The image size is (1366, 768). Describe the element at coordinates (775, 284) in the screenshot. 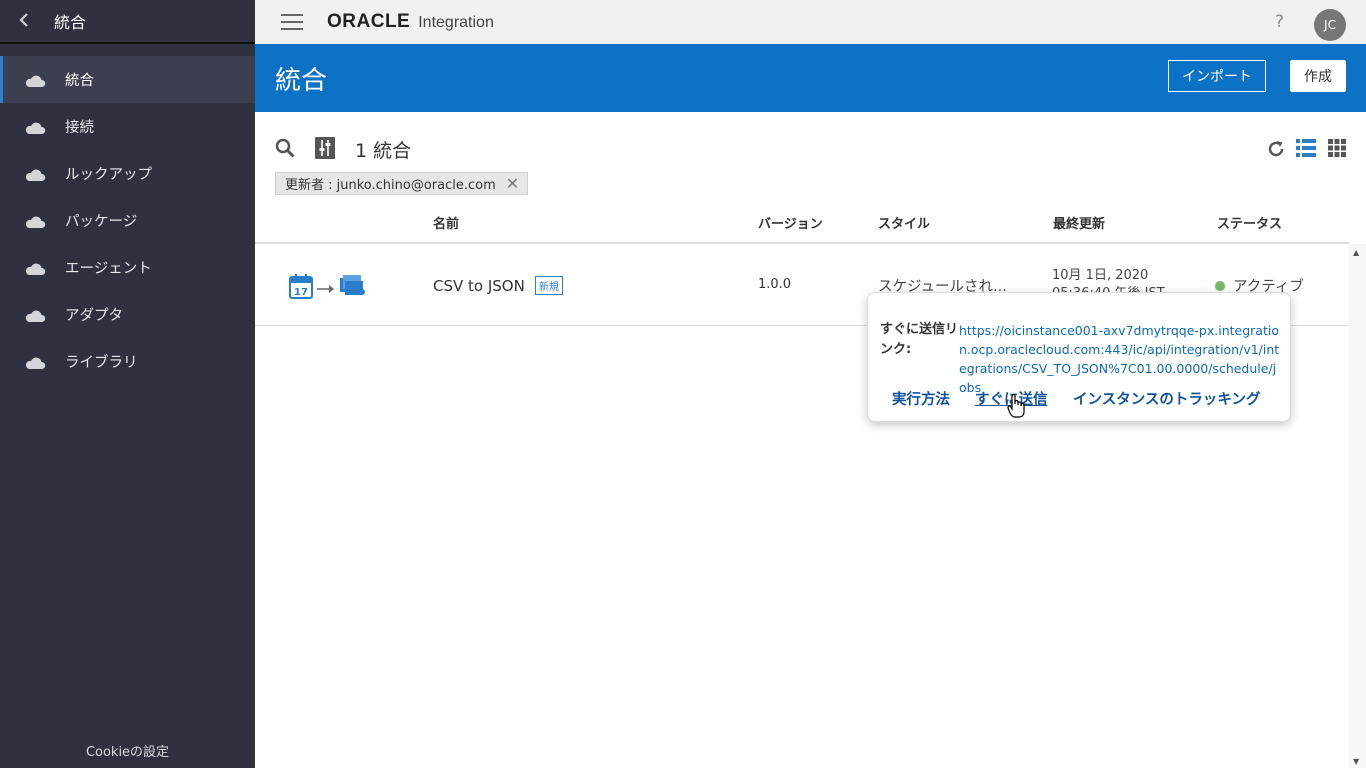

I see `integration-version: 1.0.0` at that location.